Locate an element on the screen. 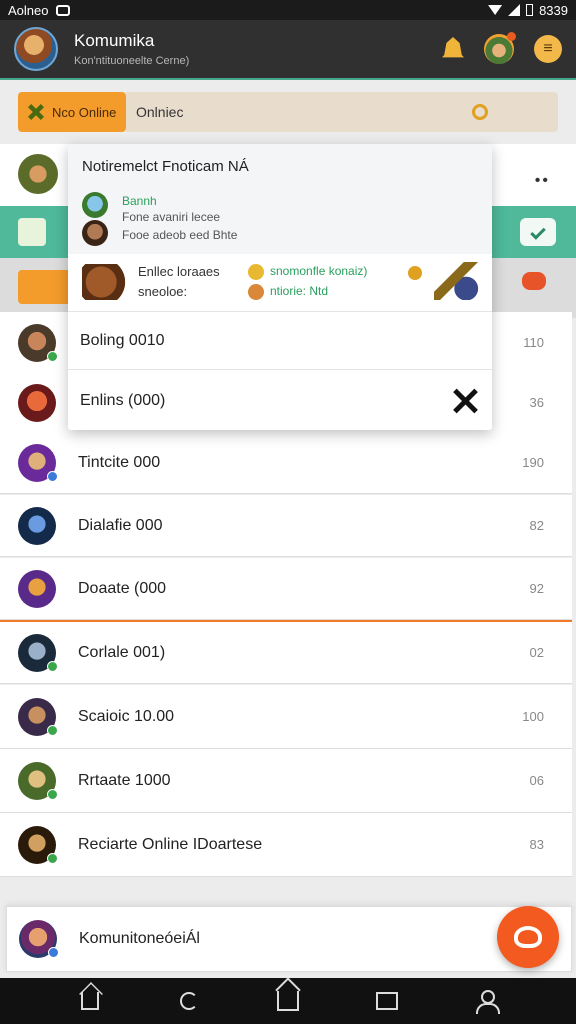 The image size is (576, 1024). popup-menu-item-label: Enlins (000) is located at coordinates (123, 400).